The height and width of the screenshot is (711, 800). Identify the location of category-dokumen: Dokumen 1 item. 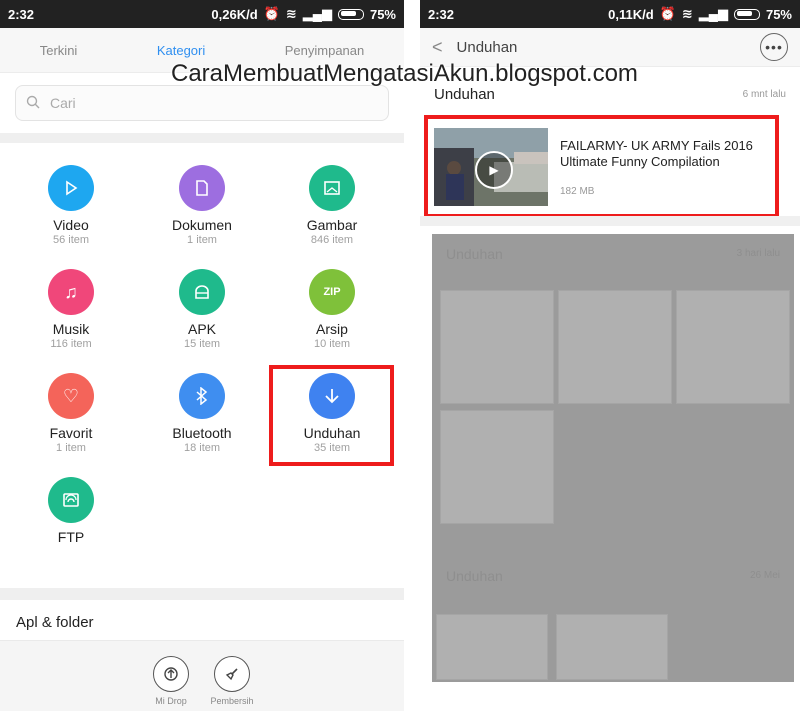
(202, 206).